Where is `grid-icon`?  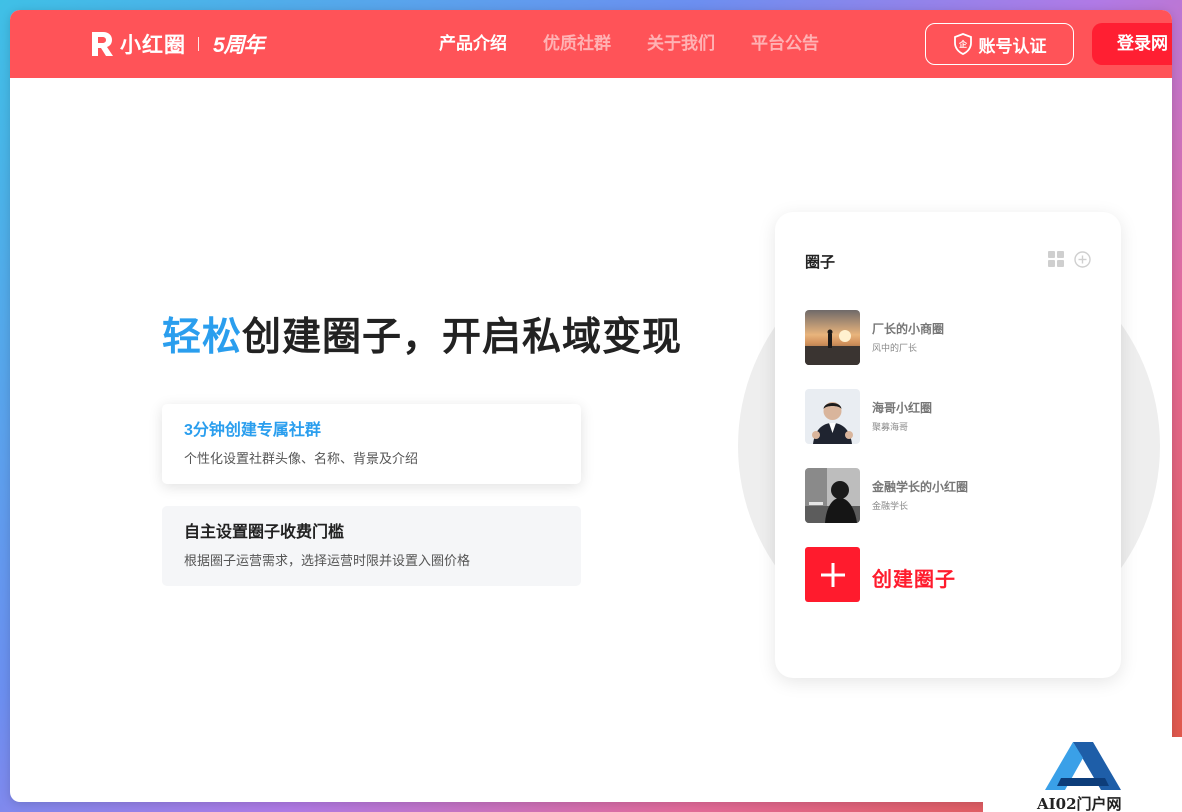 grid-icon is located at coordinates (1056, 259).